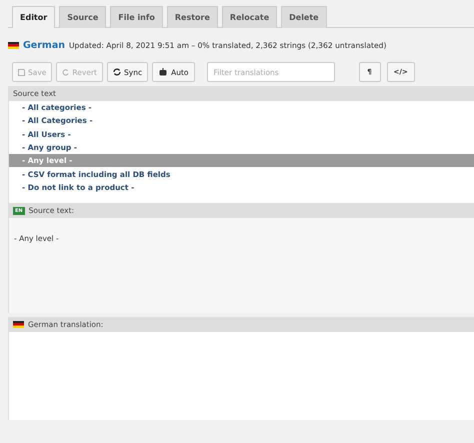 The image size is (474, 443). Describe the element at coordinates (136, 17) in the screenshot. I see `tab: File info` at that location.